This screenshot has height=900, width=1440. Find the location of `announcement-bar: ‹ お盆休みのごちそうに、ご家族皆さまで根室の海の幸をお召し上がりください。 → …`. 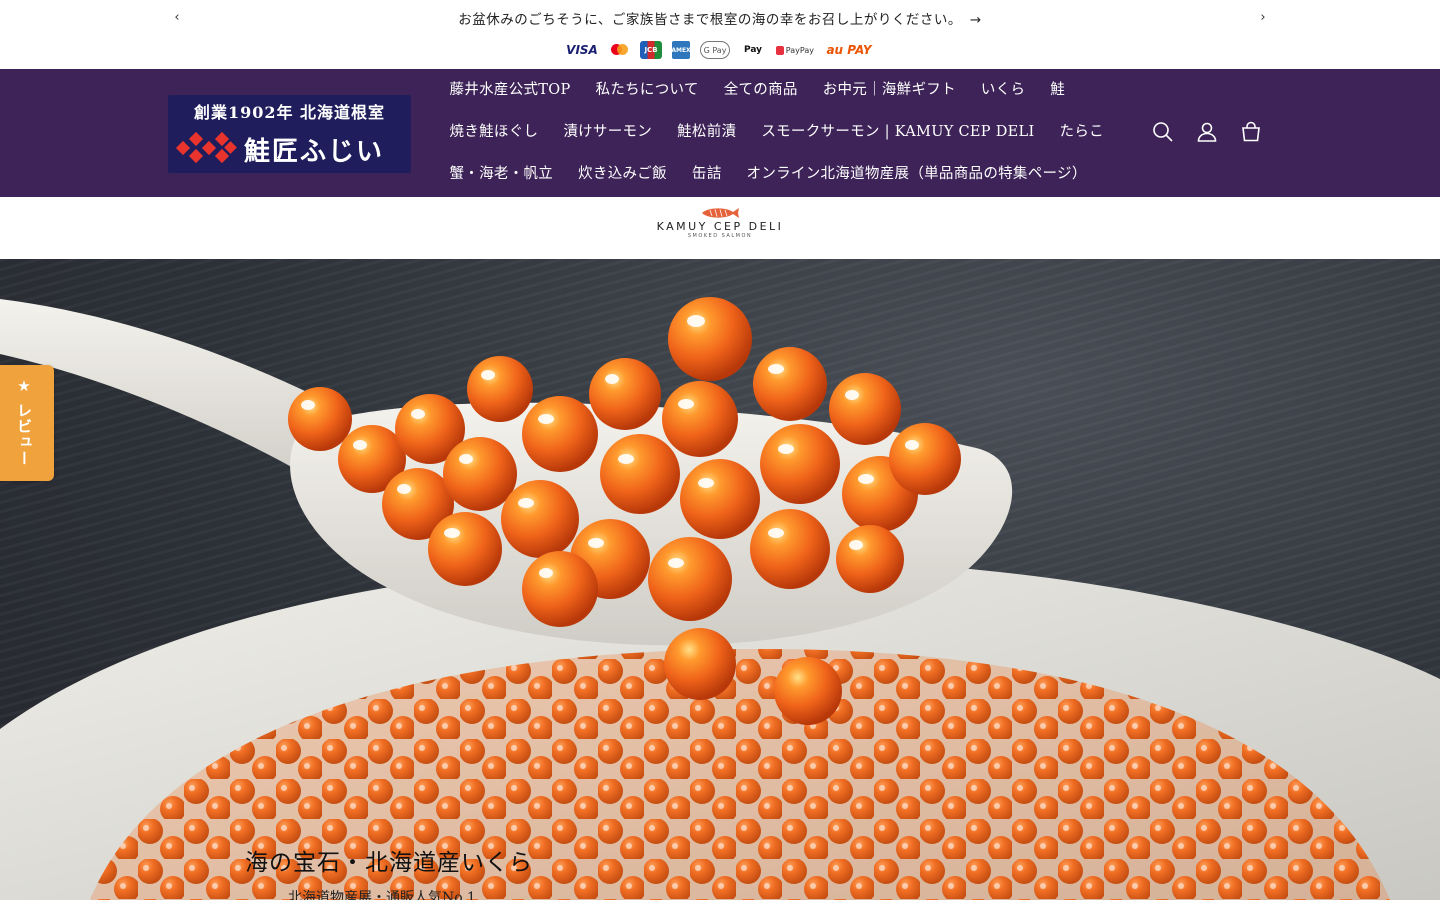

announcement-bar: ‹ お盆休みのごちそうに、ご家族皆さまで根室の海の幸をお召し上がりください。 → … is located at coordinates (720, 18).